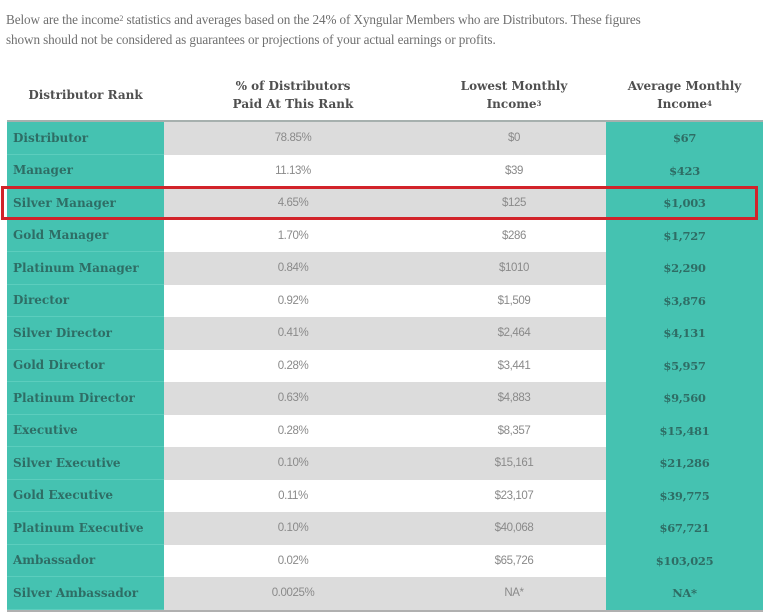 The height and width of the screenshot is (612, 768). Describe the element at coordinates (85, 203) in the screenshot. I see `rank-cell: Silver Manager` at that location.